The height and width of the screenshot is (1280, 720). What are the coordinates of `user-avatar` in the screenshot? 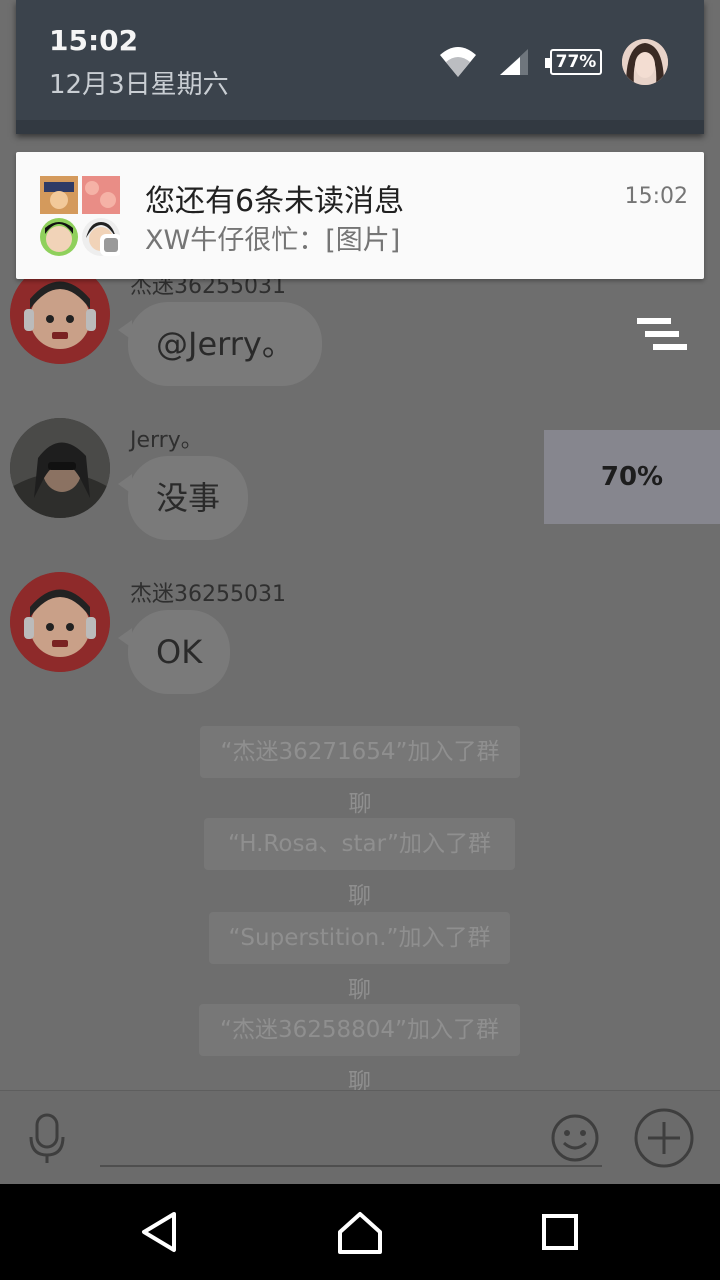 It's located at (645, 62).